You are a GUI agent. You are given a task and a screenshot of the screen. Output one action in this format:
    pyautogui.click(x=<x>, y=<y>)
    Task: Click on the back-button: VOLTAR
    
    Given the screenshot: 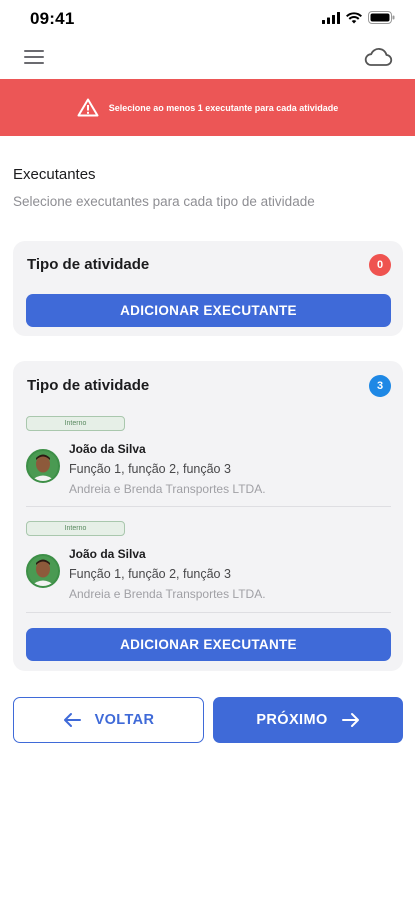 What is the action you would take?
    pyautogui.click(x=108, y=720)
    